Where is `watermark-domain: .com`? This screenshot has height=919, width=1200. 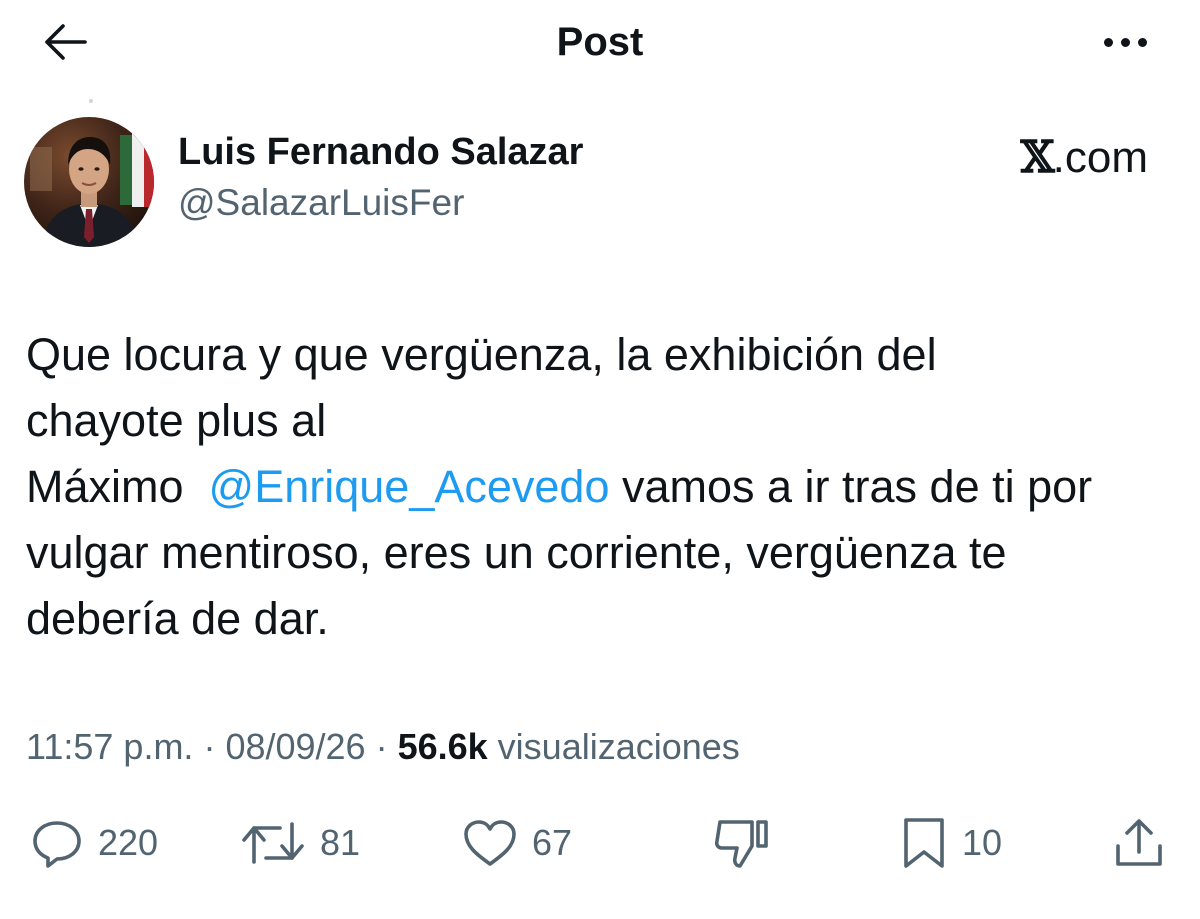
watermark-domain: .com is located at coordinates (1100, 157).